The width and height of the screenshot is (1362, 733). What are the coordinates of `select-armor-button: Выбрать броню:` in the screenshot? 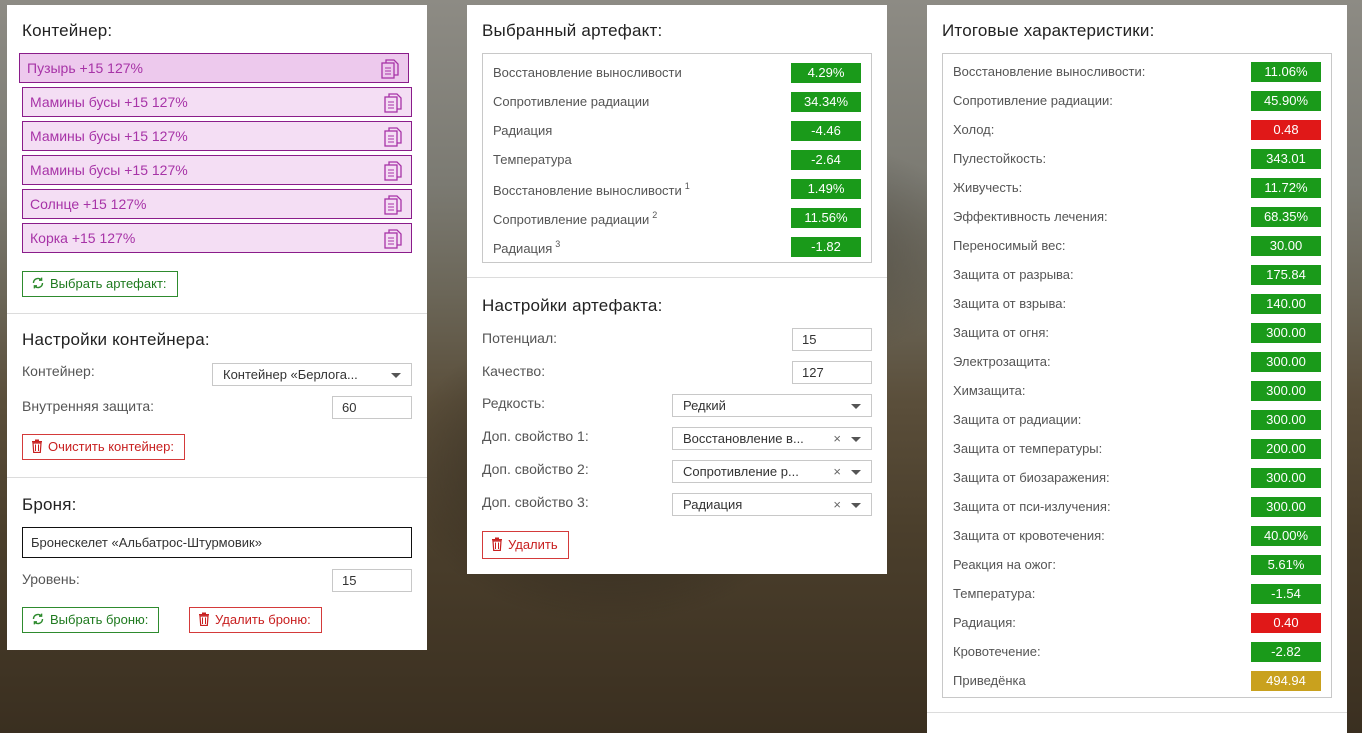 It's located at (91, 620).